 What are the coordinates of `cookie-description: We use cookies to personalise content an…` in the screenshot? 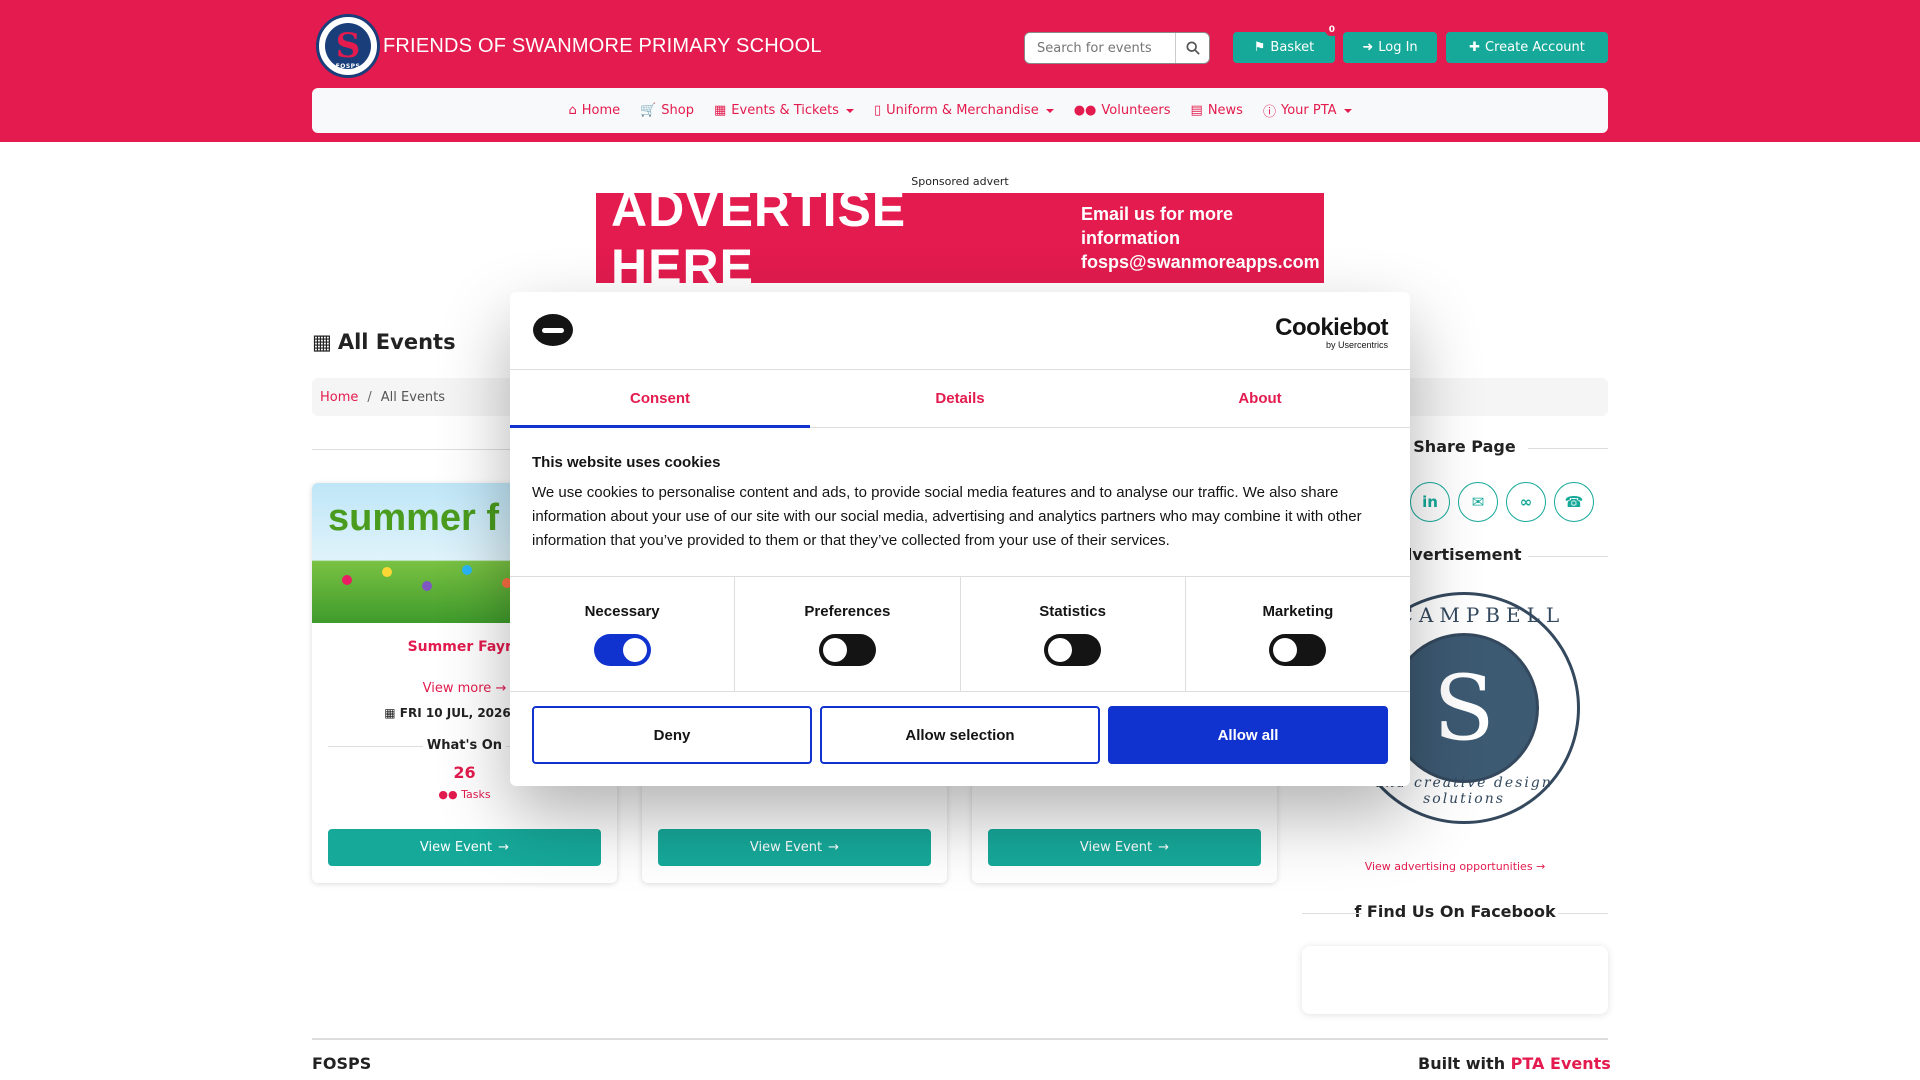 It's located at (947, 516).